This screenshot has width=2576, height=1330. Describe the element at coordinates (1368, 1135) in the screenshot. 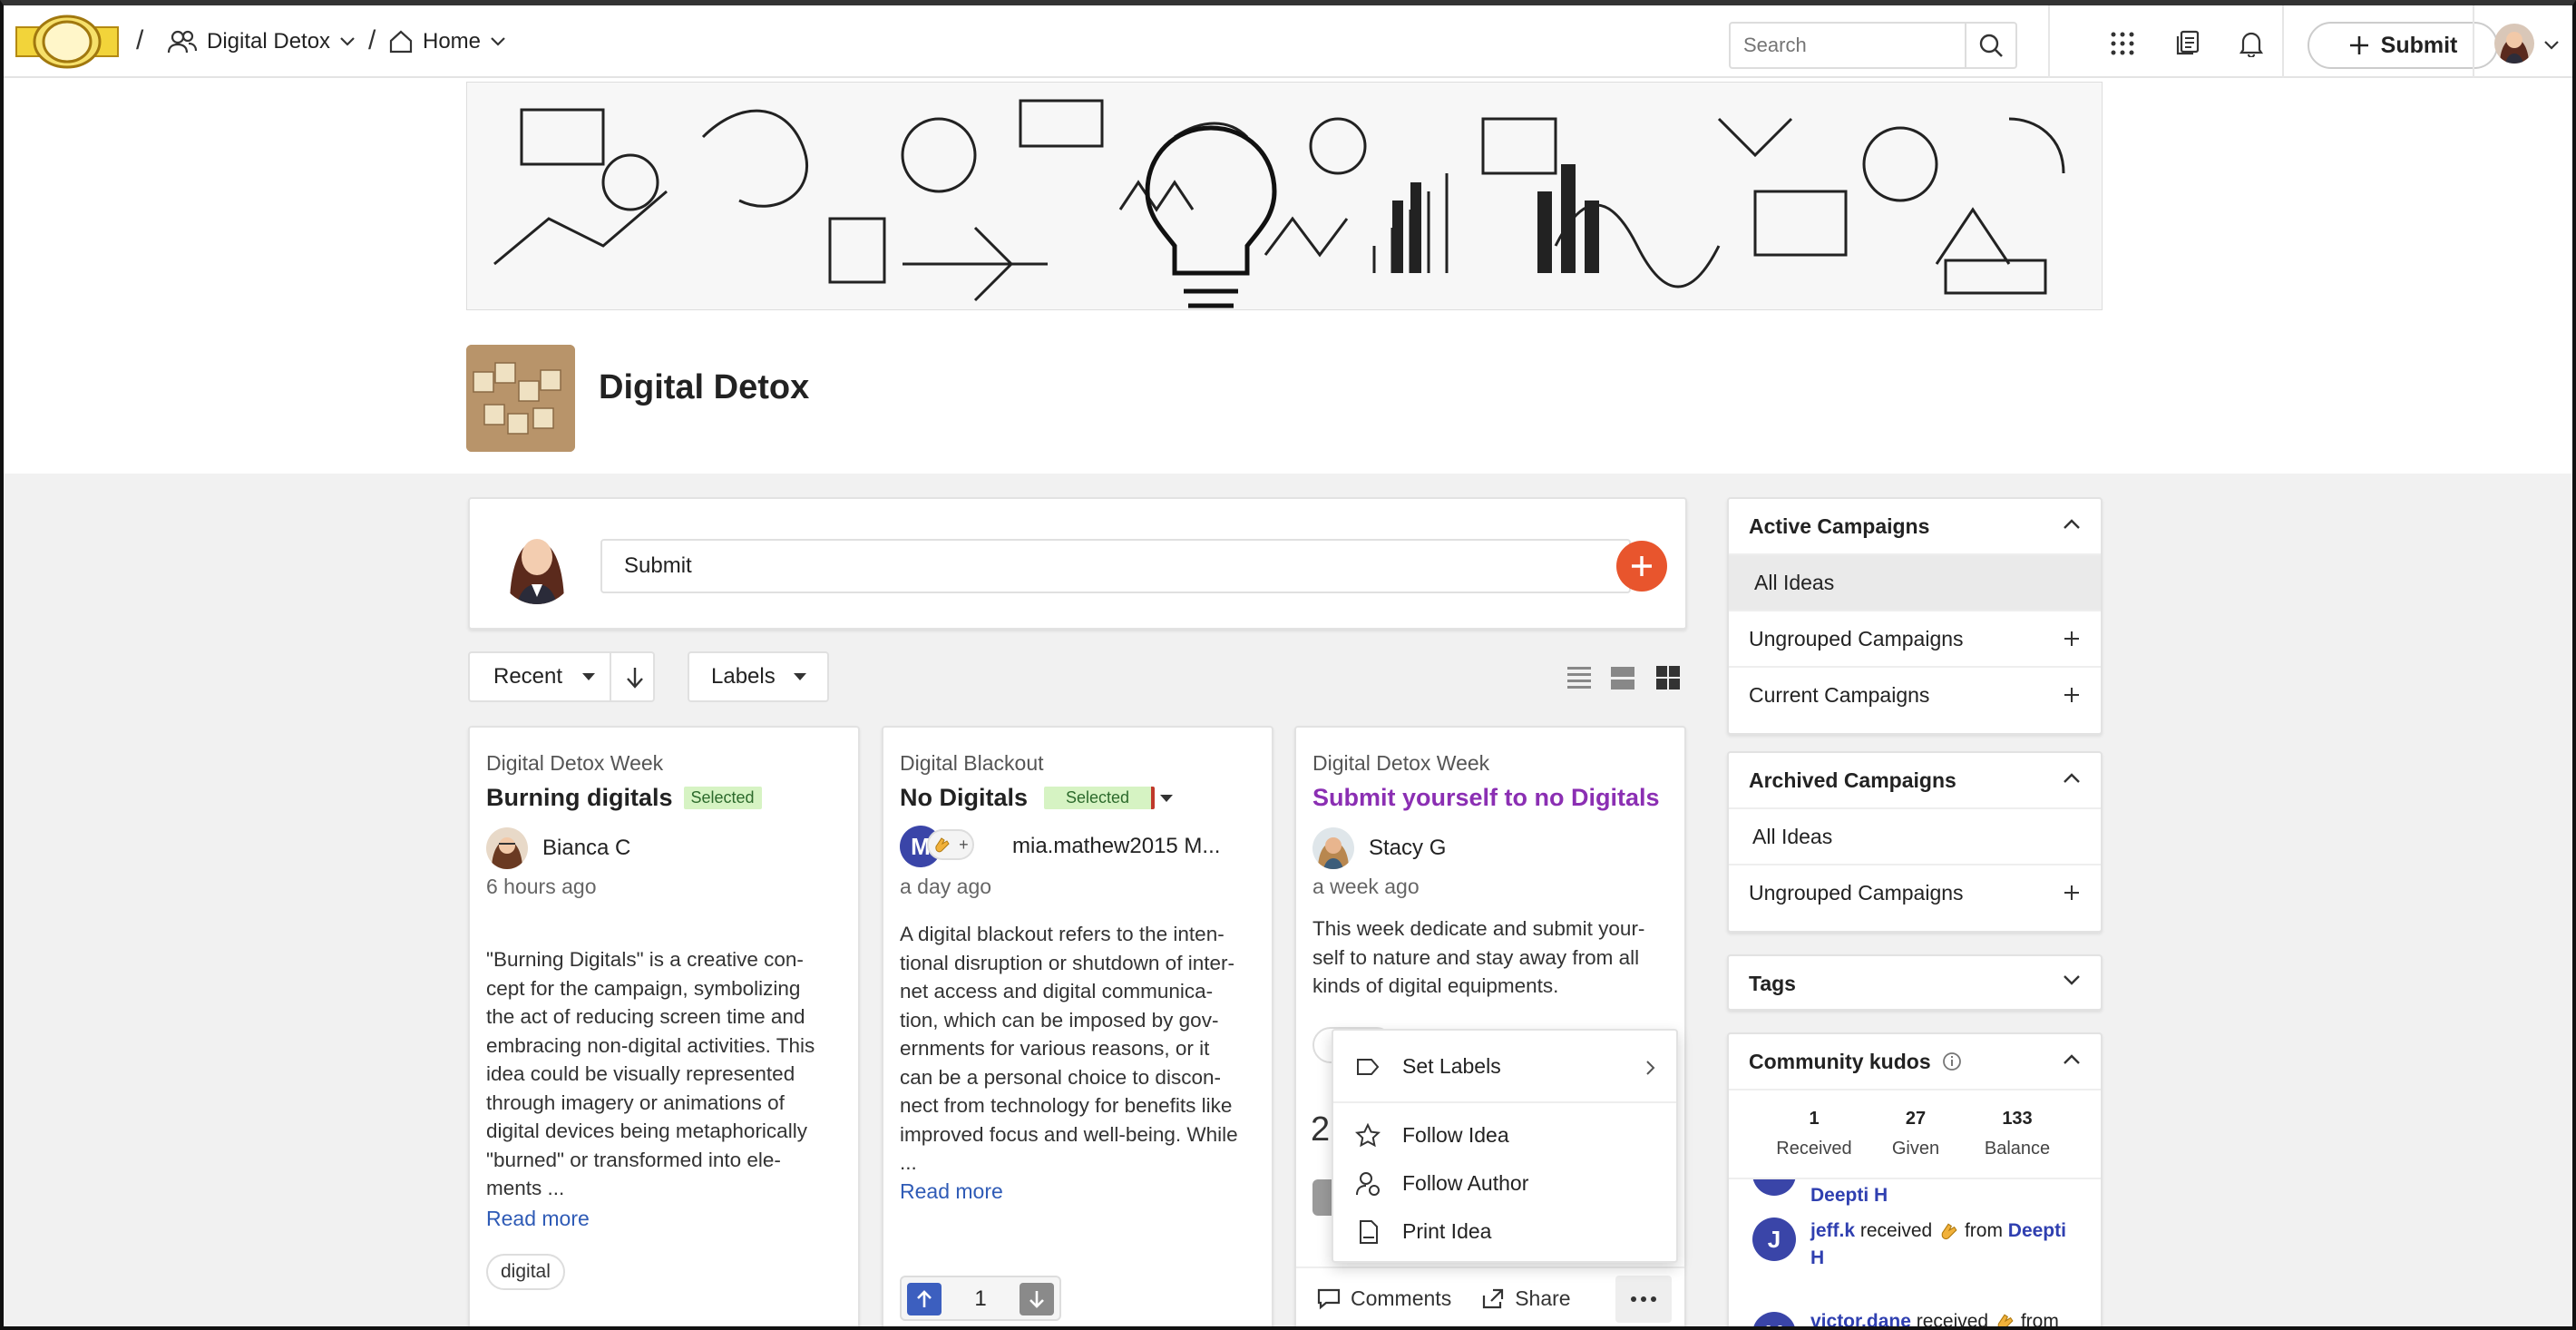

I see `star-icon` at that location.